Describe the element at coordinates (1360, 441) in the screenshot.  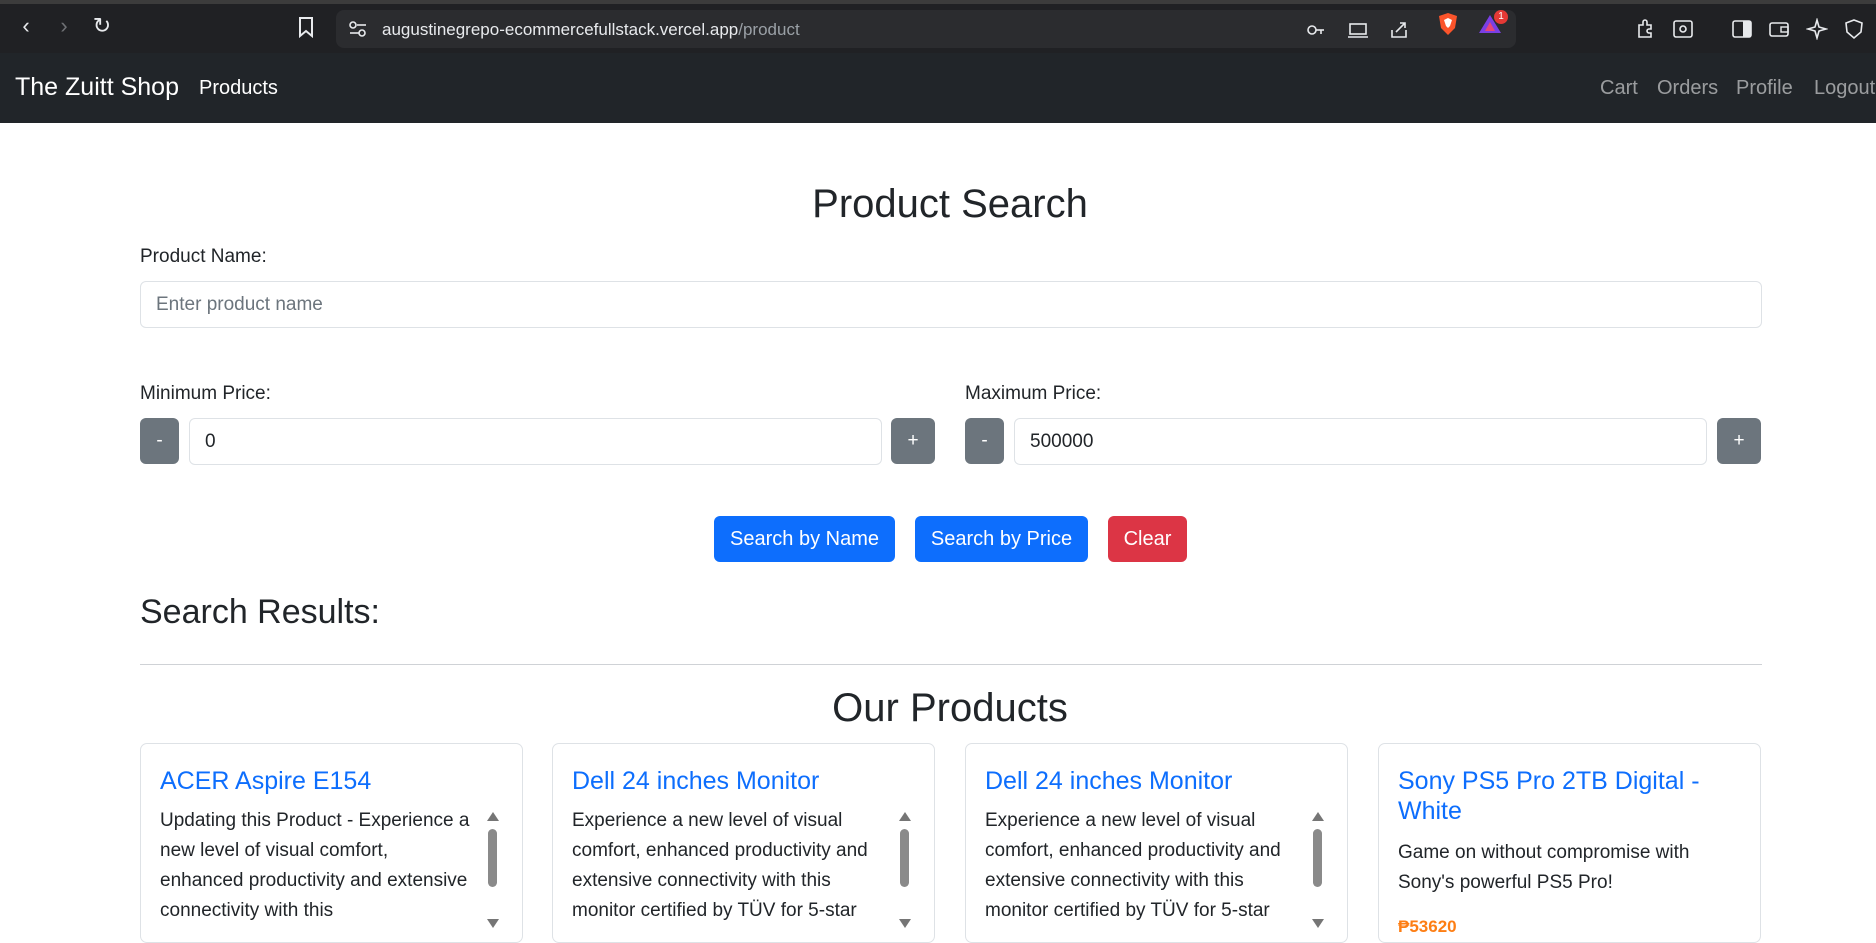
I see `max-price-input: 500000` at that location.